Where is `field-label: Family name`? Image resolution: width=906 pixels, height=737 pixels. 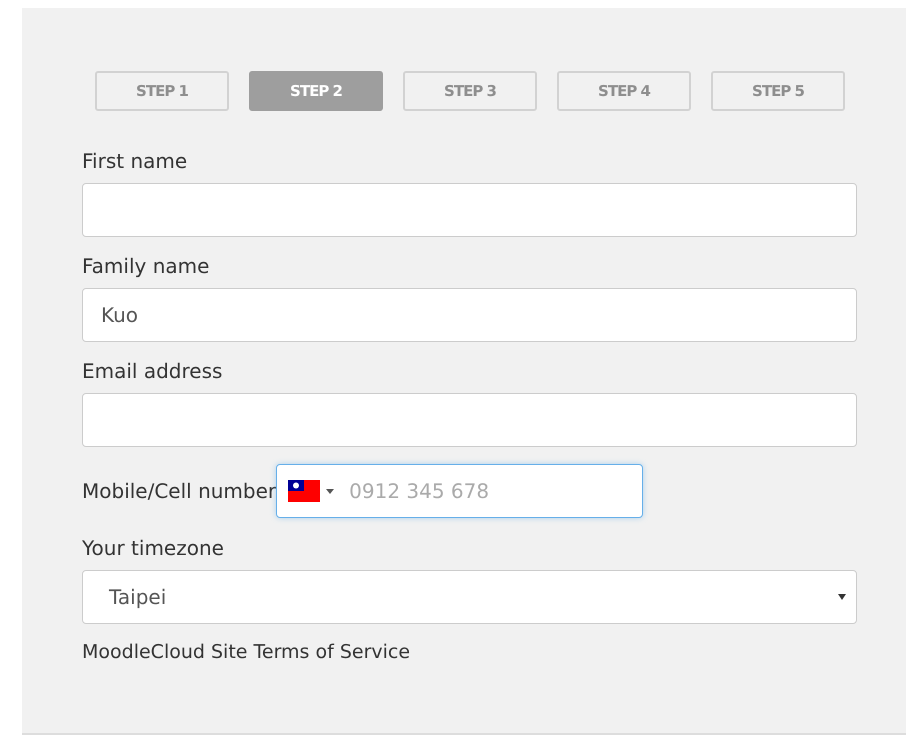
field-label: Family name is located at coordinates (146, 266).